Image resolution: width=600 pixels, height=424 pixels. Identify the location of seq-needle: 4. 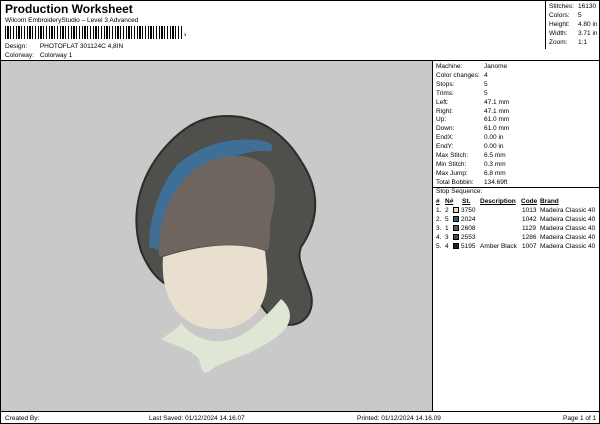
(447, 246).